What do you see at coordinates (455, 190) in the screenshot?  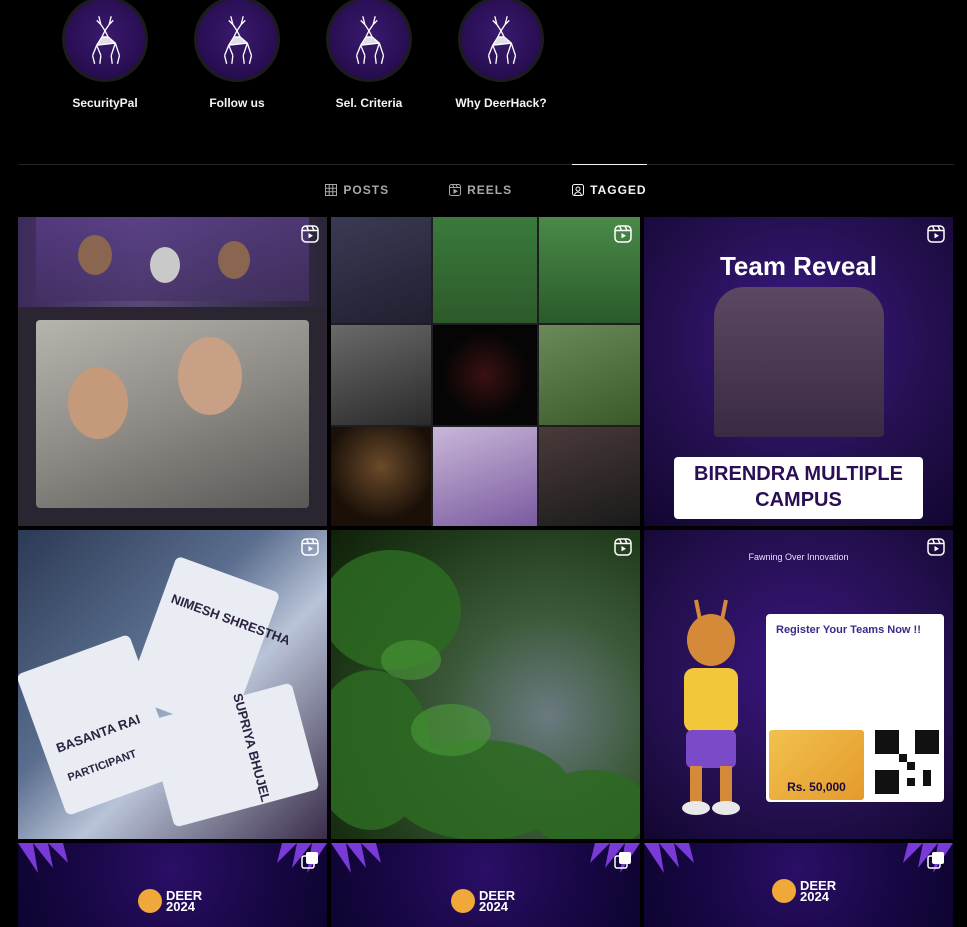 I see `reels-icon` at bounding box center [455, 190].